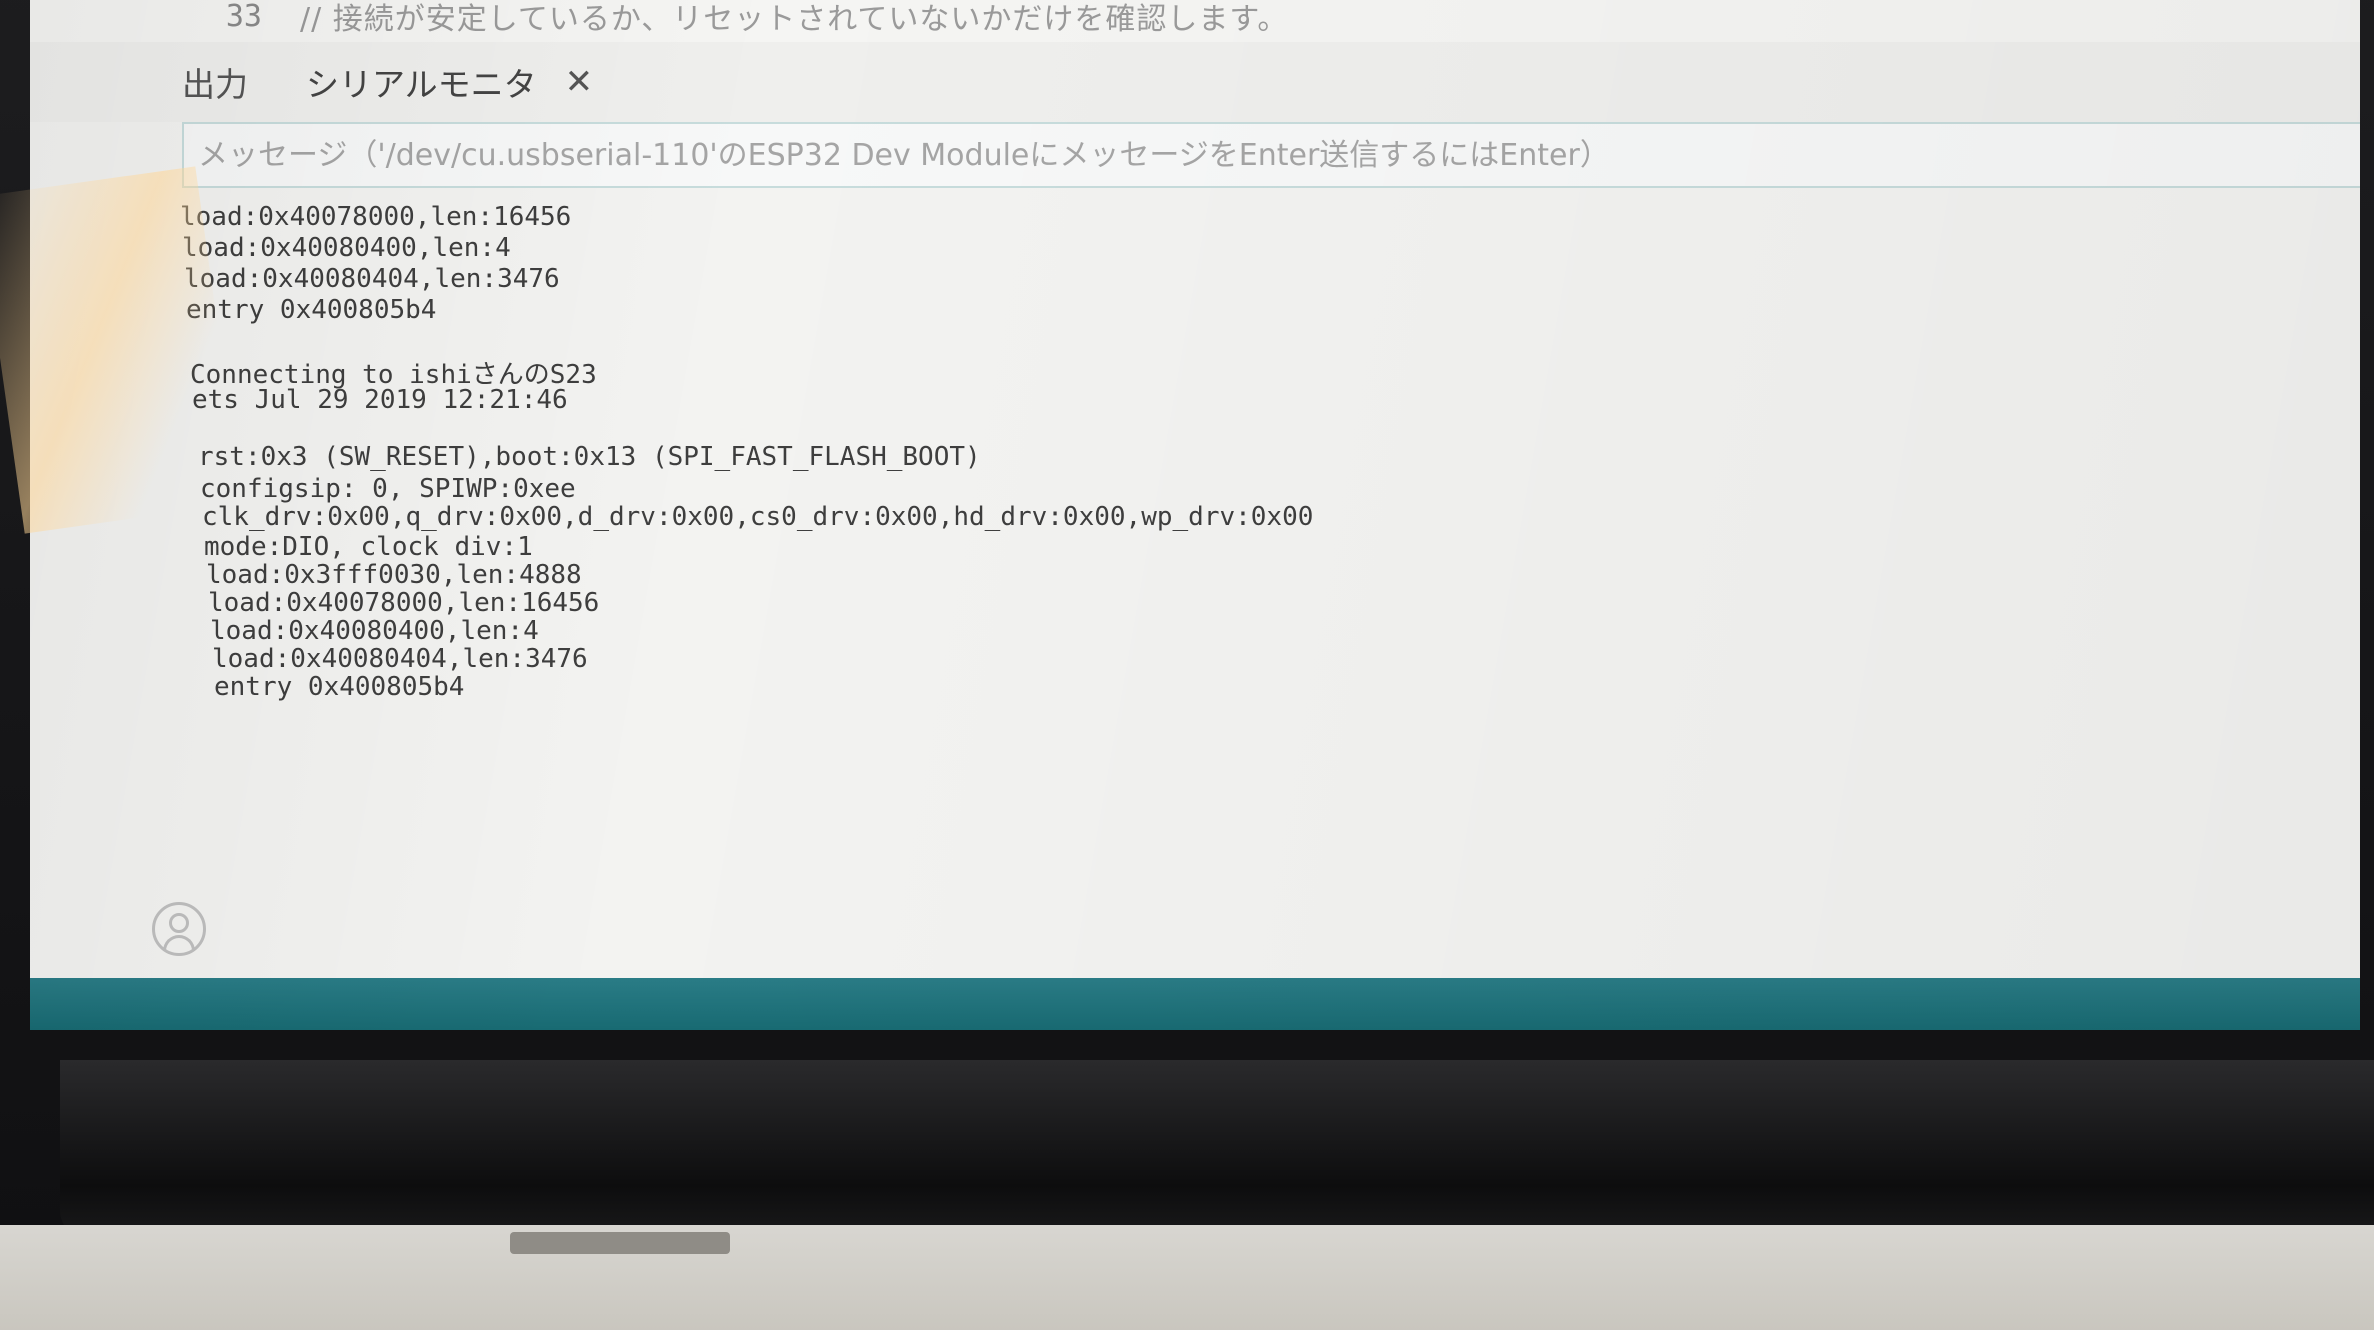 The width and height of the screenshot is (2374, 1330). Describe the element at coordinates (380, 400) in the screenshot. I see `console-line: ets Jul 29 2019 12:21:46` at that location.